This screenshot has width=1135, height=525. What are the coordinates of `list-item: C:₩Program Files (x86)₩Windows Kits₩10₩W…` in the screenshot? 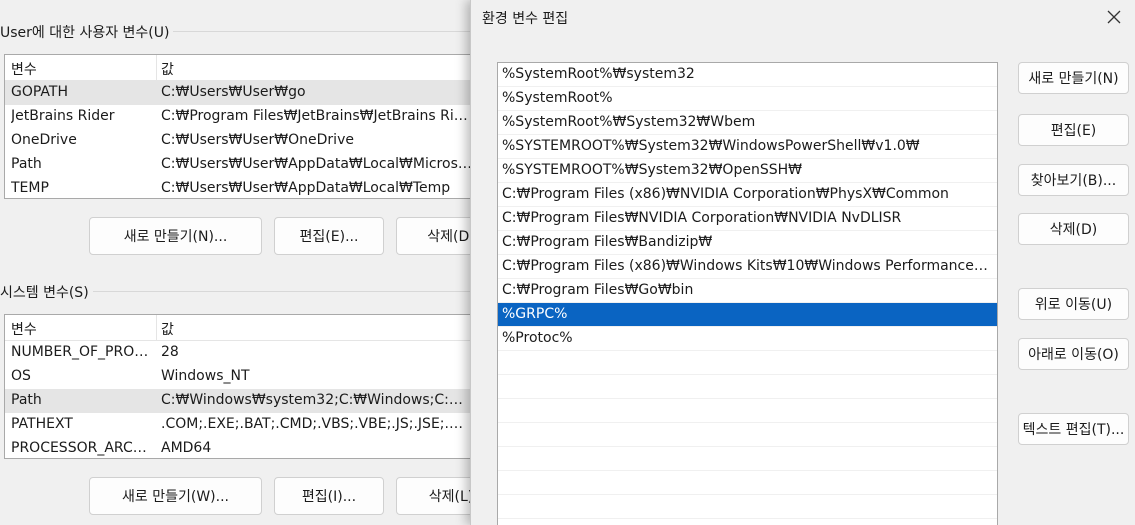 It's located at (747, 267).